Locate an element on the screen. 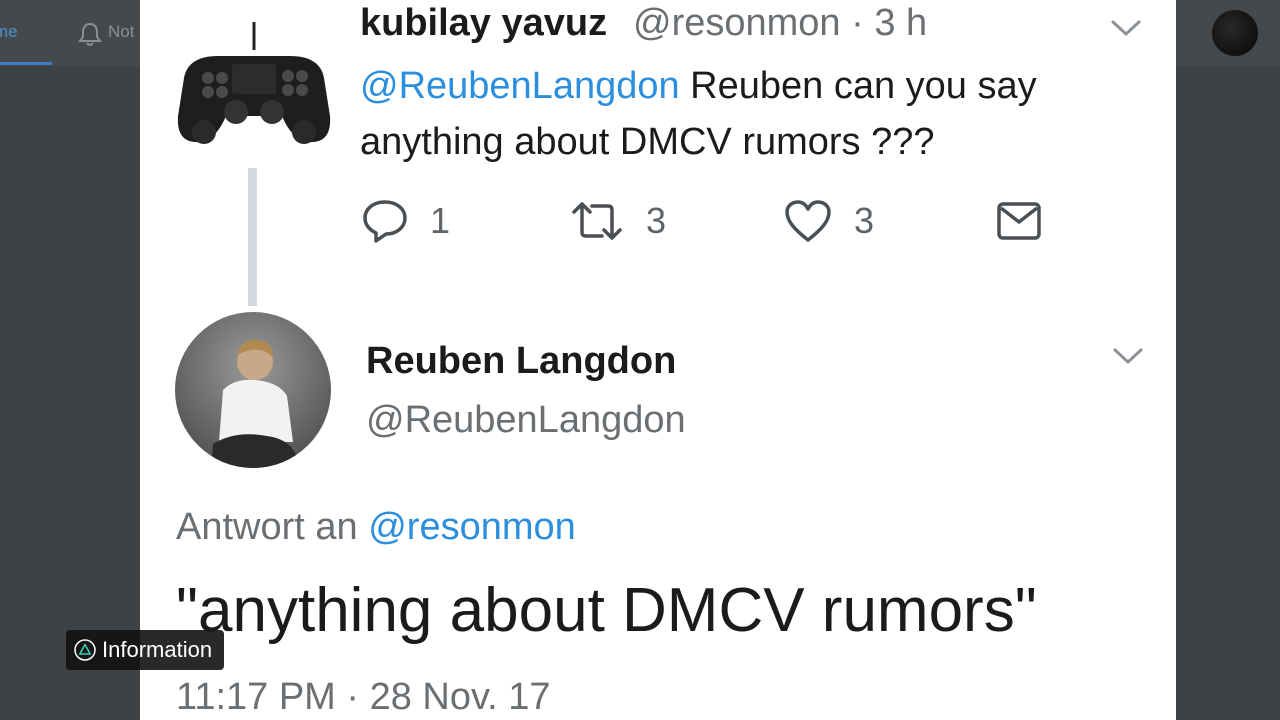 The image size is (1280, 720). reply-tweet-text: "anything about DMCV rumors" is located at coordinates (606, 610).